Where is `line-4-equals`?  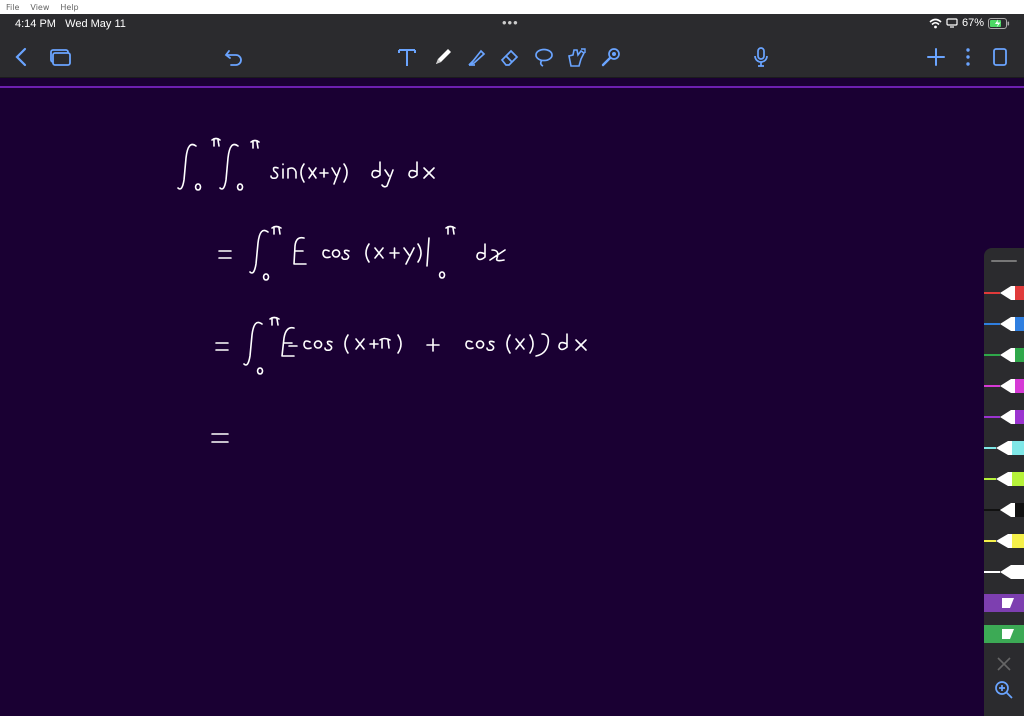
line-4-equals is located at coordinates (220, 438).